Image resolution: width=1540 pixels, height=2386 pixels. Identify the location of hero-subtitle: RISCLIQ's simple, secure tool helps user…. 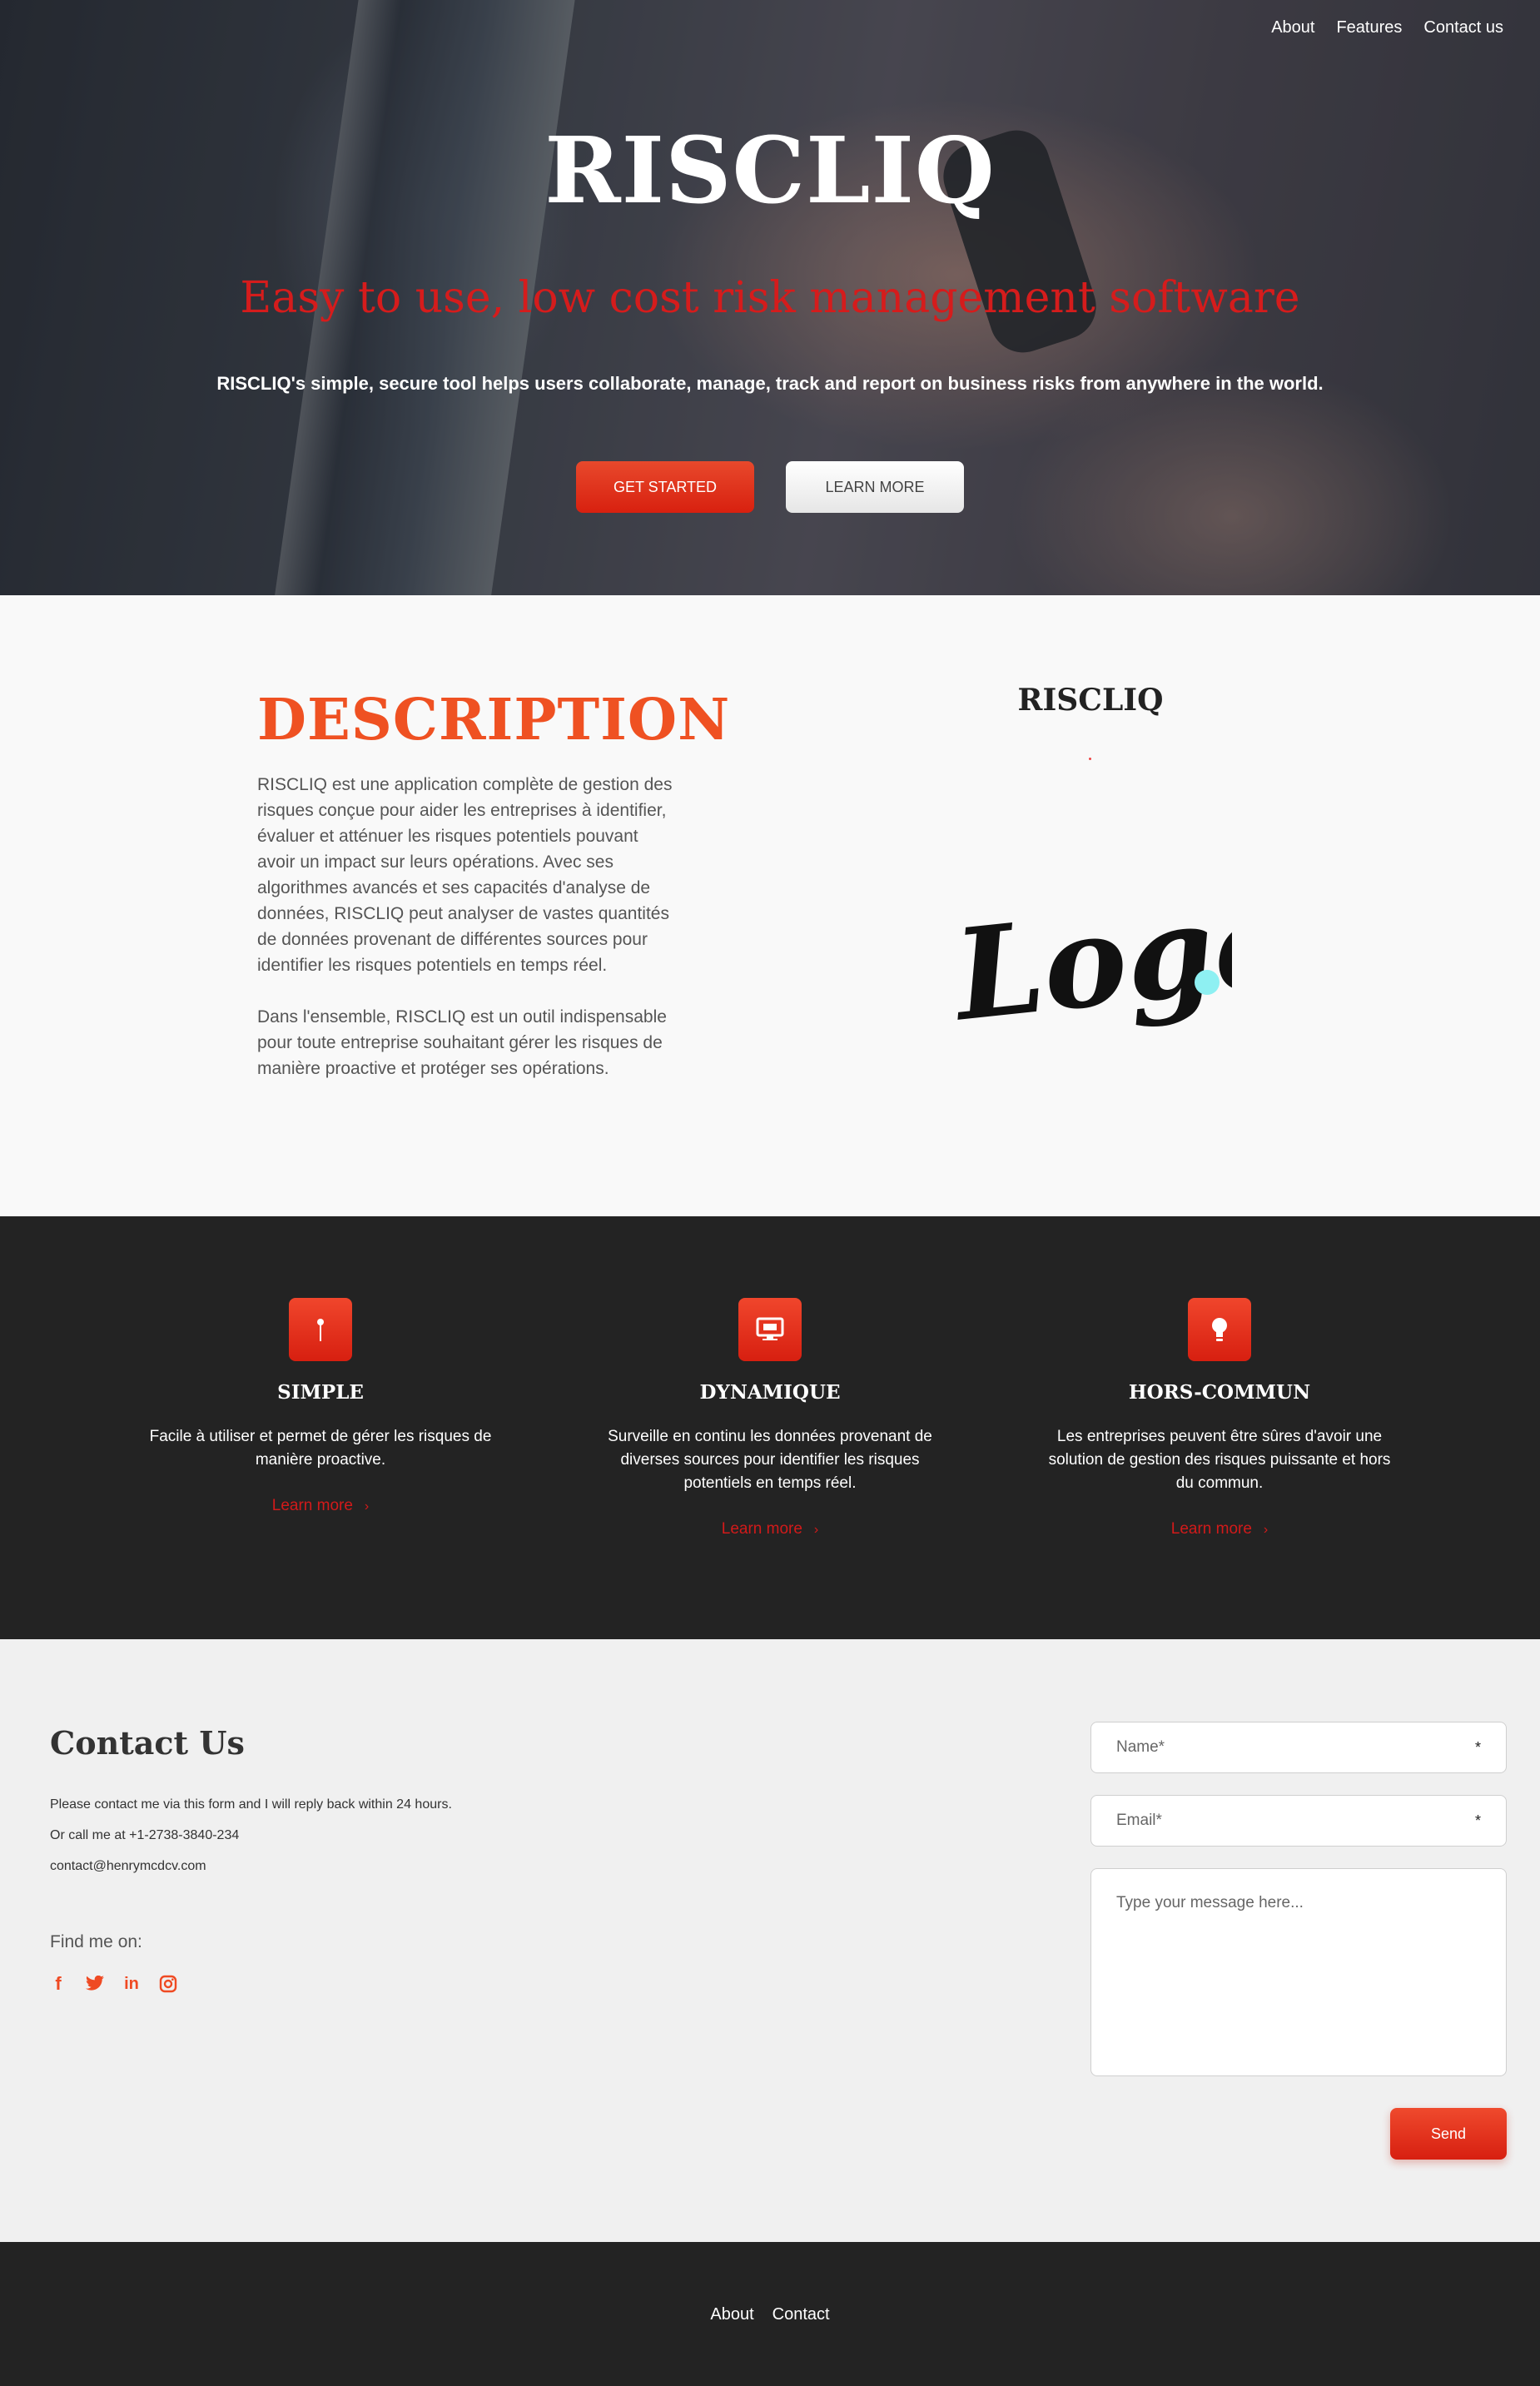
(770, 383).